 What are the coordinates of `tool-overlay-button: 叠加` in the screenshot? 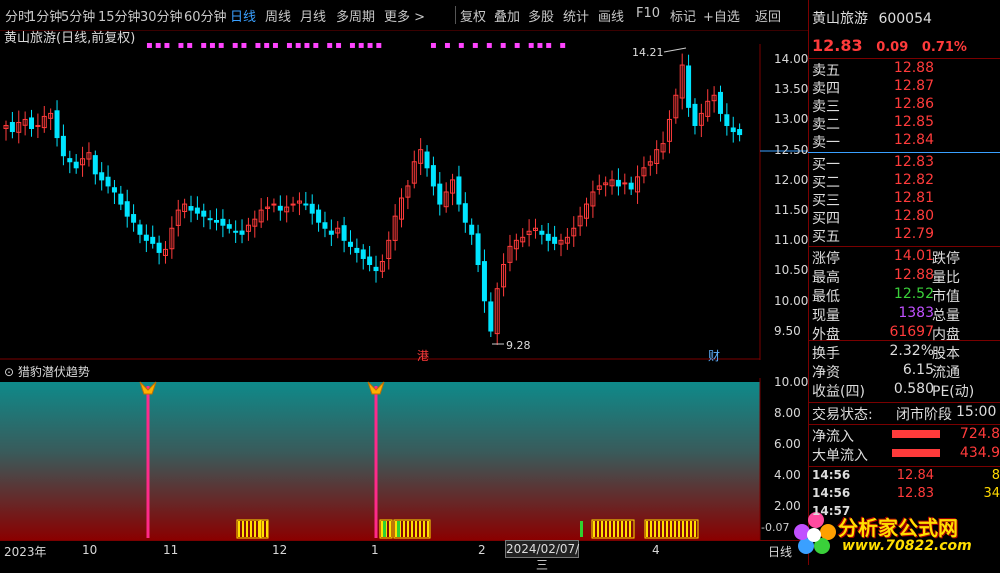 It's located at (507, 15).